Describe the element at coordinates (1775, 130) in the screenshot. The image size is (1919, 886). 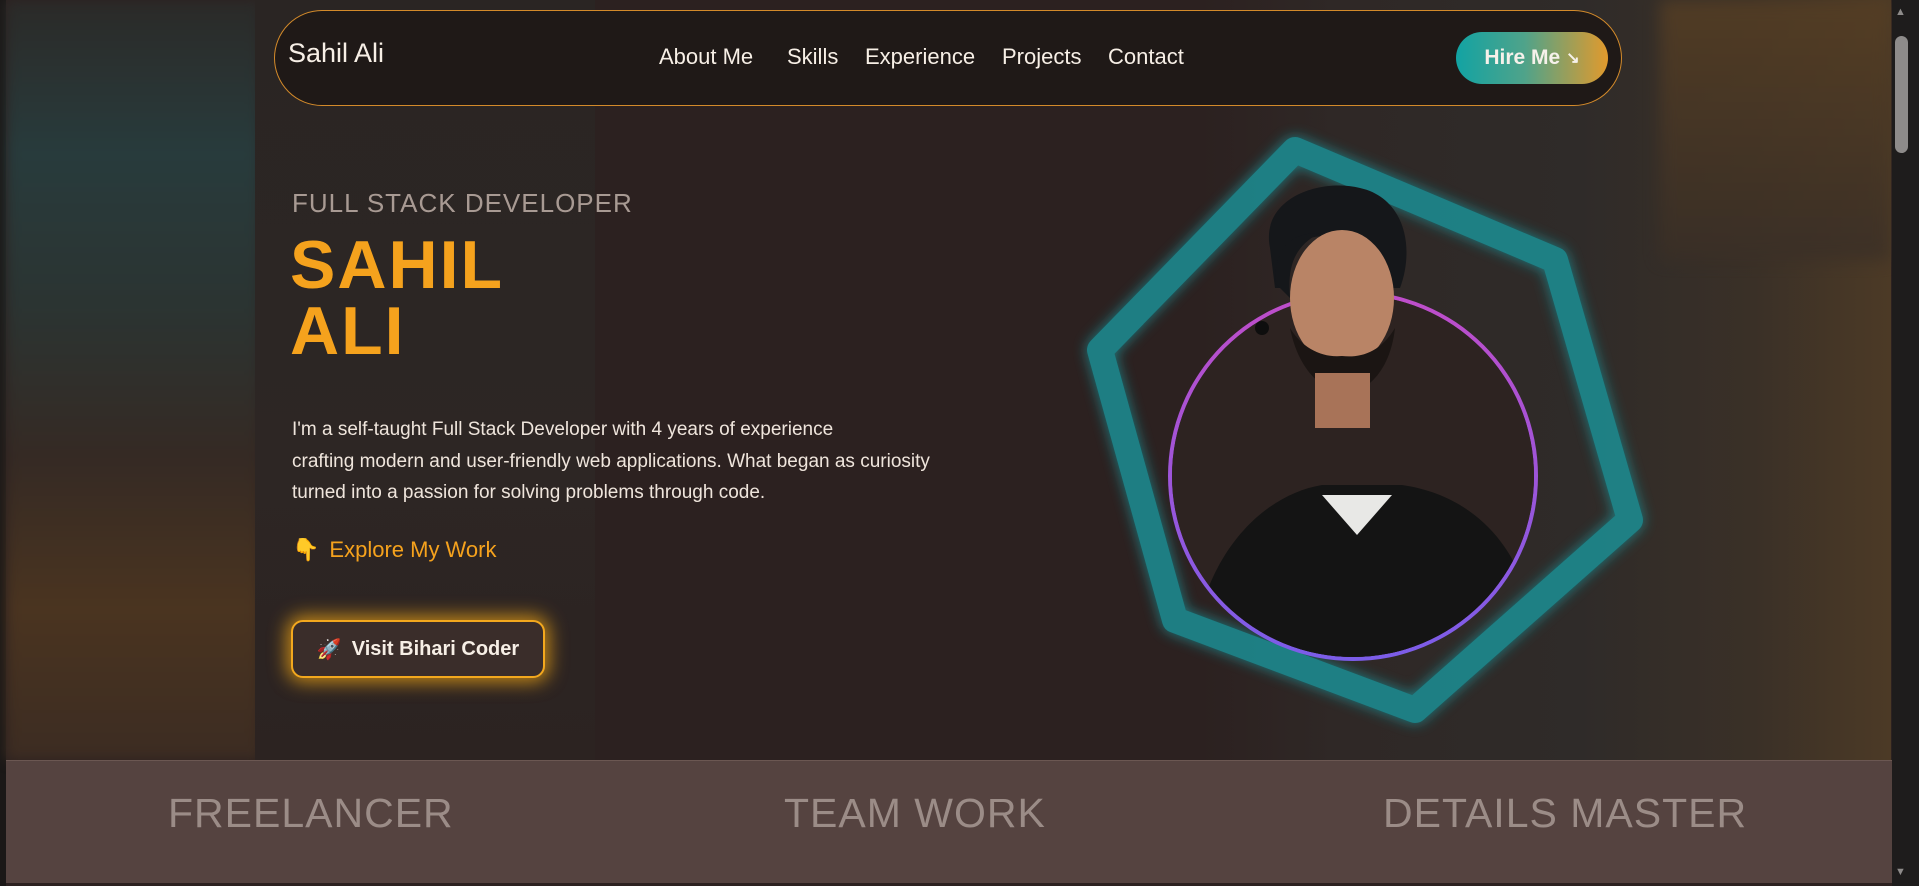
I see `background-panel-right-top` at that location.